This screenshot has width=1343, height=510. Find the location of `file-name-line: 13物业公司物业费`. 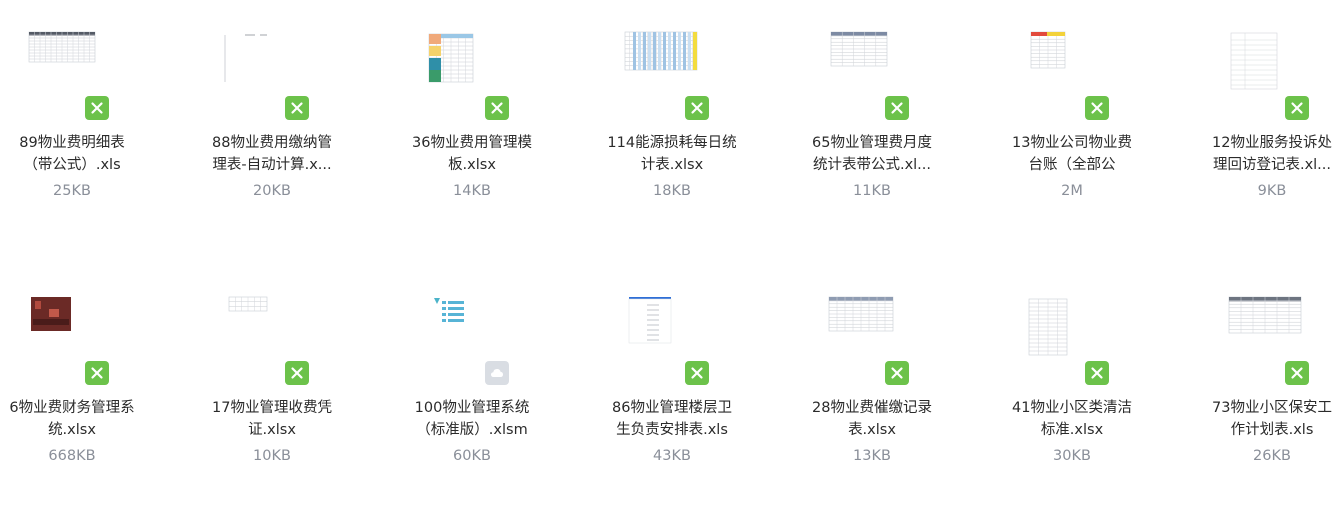

file-name-line: 13物业公司物业费 is located at coordinates (1072, 143).